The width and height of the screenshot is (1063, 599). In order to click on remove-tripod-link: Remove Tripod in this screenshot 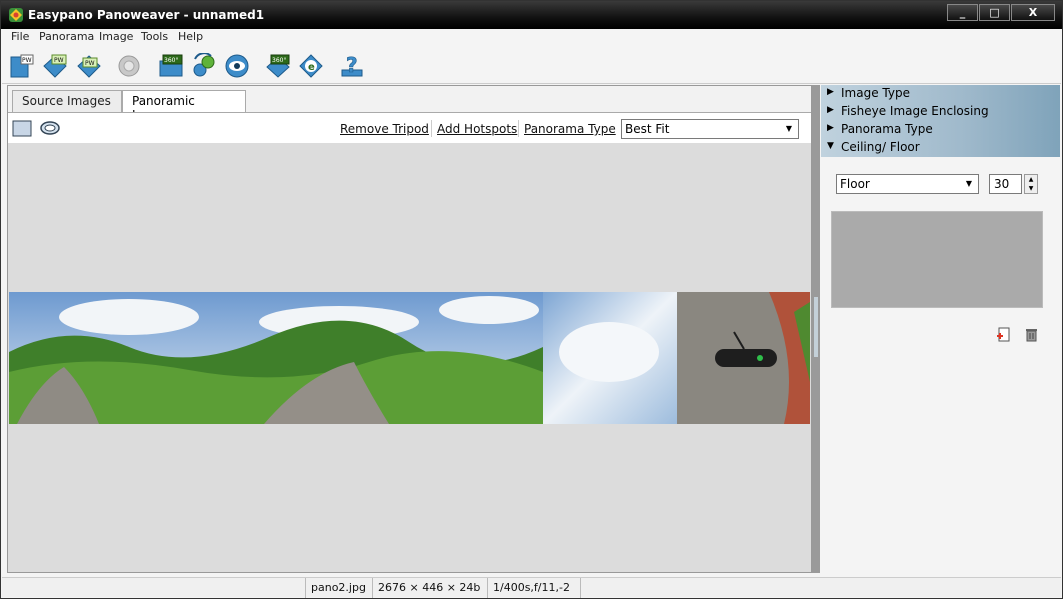, I will do `click(384, 129)`.